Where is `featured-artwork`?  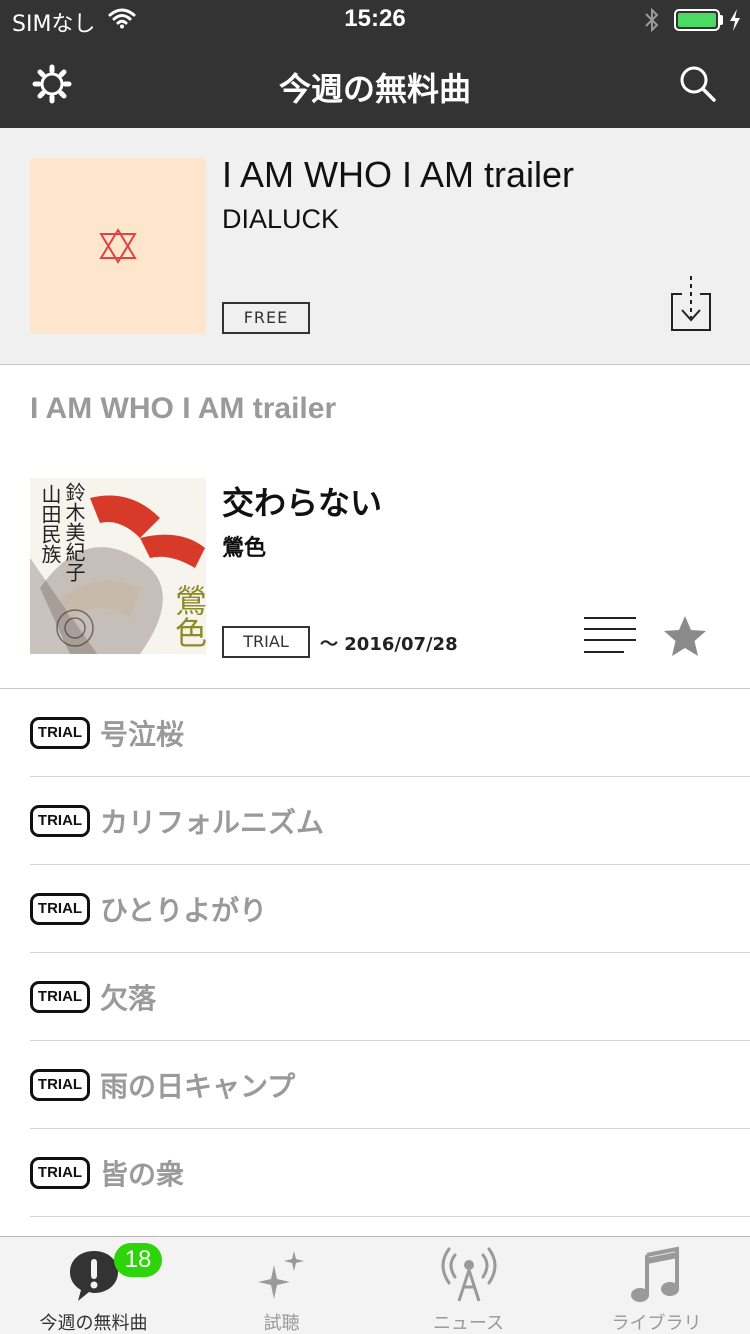
featured-artwork is located at coordinates (118, 246).